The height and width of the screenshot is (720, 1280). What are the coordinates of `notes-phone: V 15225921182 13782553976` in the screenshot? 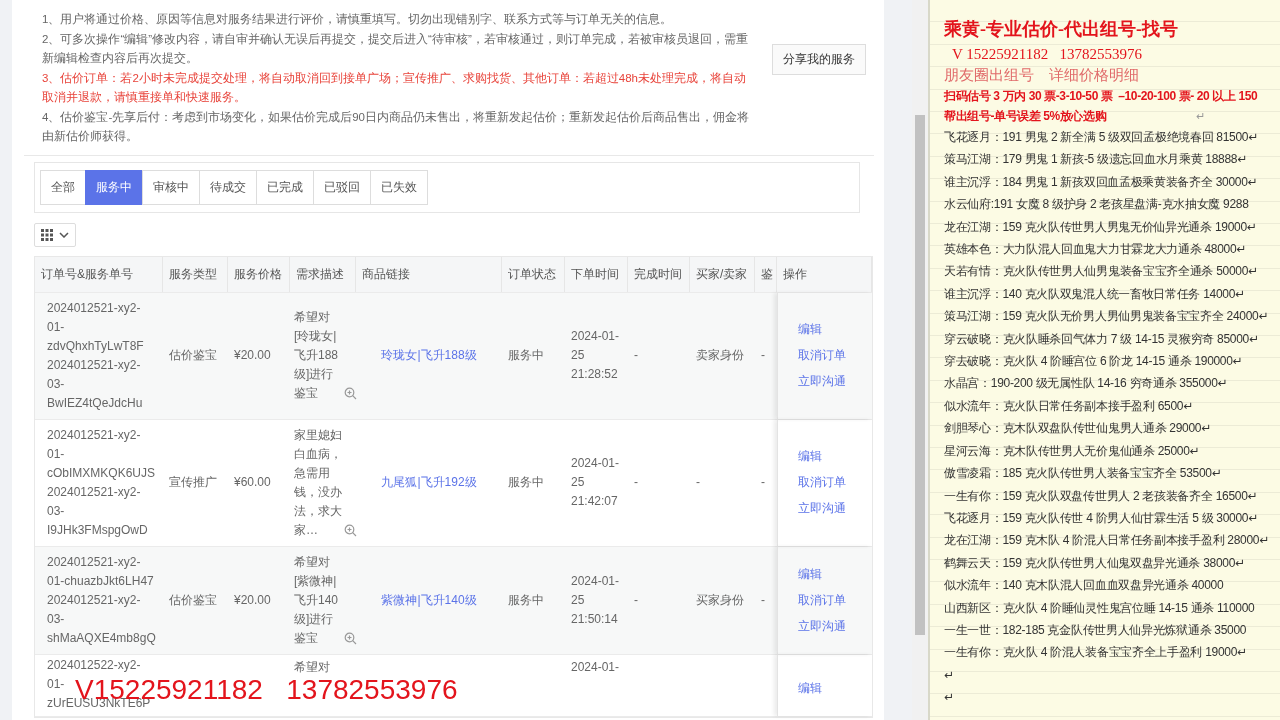 It's located at (1047, 54).